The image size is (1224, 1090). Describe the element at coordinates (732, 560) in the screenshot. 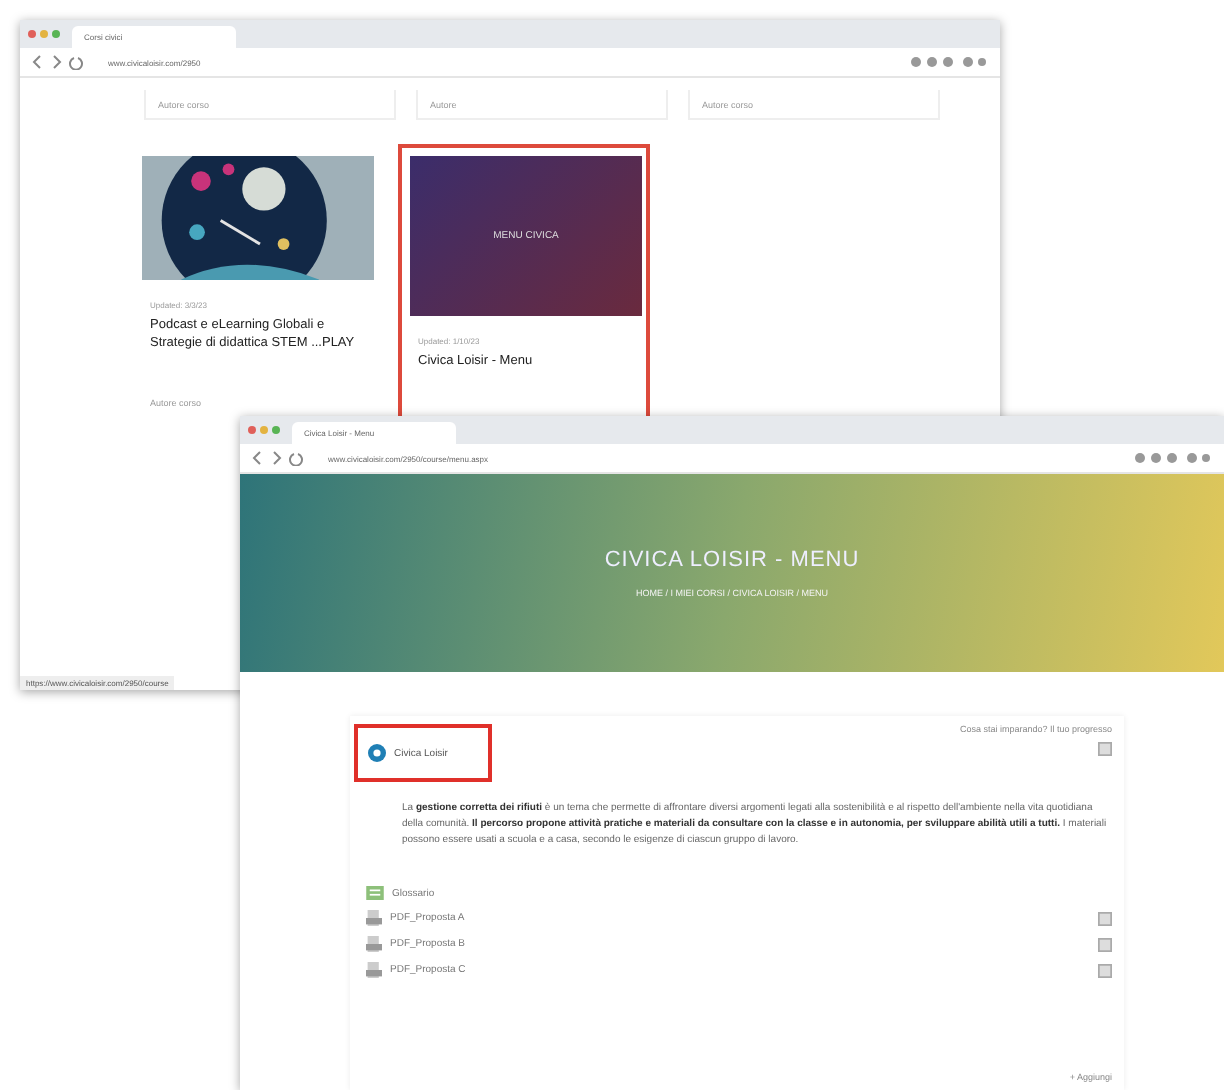

I see `page-title: CIVICA LOISIR - MENU` at that location.